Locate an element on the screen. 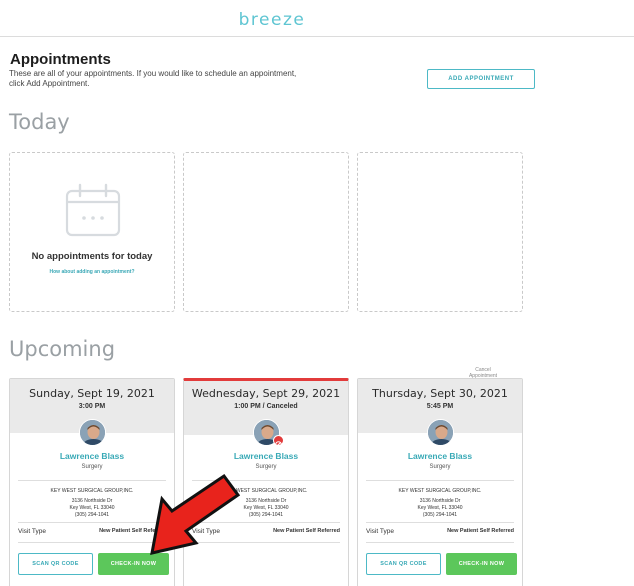  page-title: Appointments is located at coordinates (60, 59).